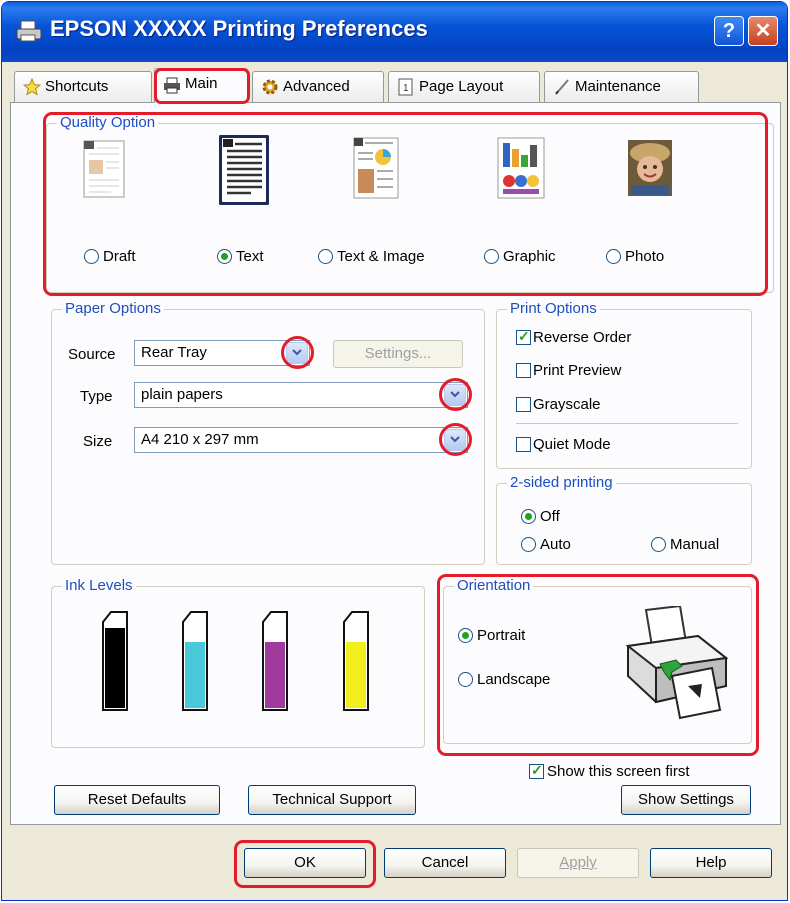  What do you see at coordinates (174, 352) in the screenshot?
I see `source-value: Rear Tray` at bounding box center [174, 352].